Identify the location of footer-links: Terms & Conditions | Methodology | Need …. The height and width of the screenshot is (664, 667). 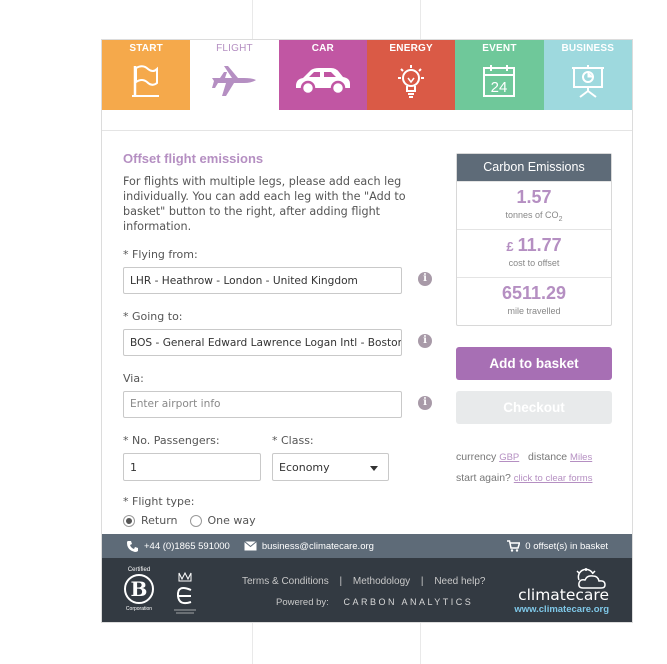
(367, 581).